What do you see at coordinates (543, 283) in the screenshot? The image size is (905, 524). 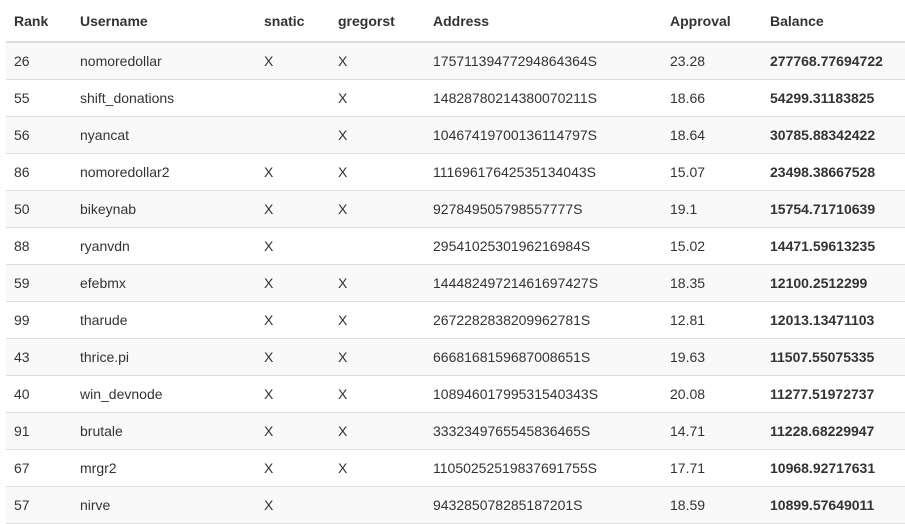 I see `cell-address: 14448249721461697427S` at bounding box center [543, 283].